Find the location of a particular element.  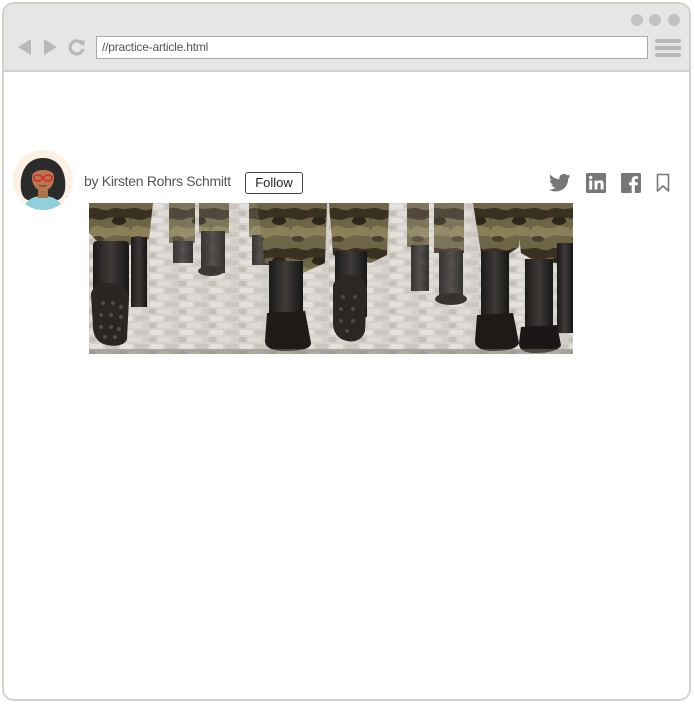

author-byline: by Kirsten Rohrs Schmitt is located at coordinates (157, 181).